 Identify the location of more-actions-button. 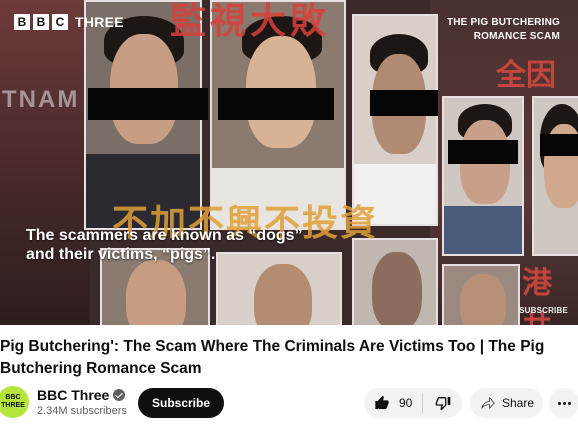
(563, 403).